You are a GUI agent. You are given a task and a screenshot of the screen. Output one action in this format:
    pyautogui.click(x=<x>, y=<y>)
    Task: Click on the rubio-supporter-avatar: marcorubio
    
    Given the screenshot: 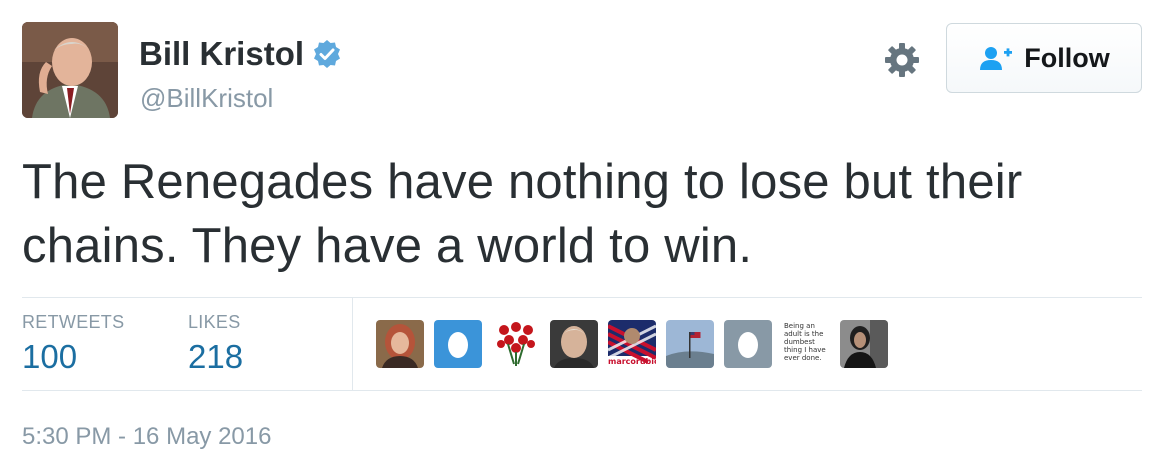 What is the action you would take?
    pyautogui.click(x=632, y=344)
    